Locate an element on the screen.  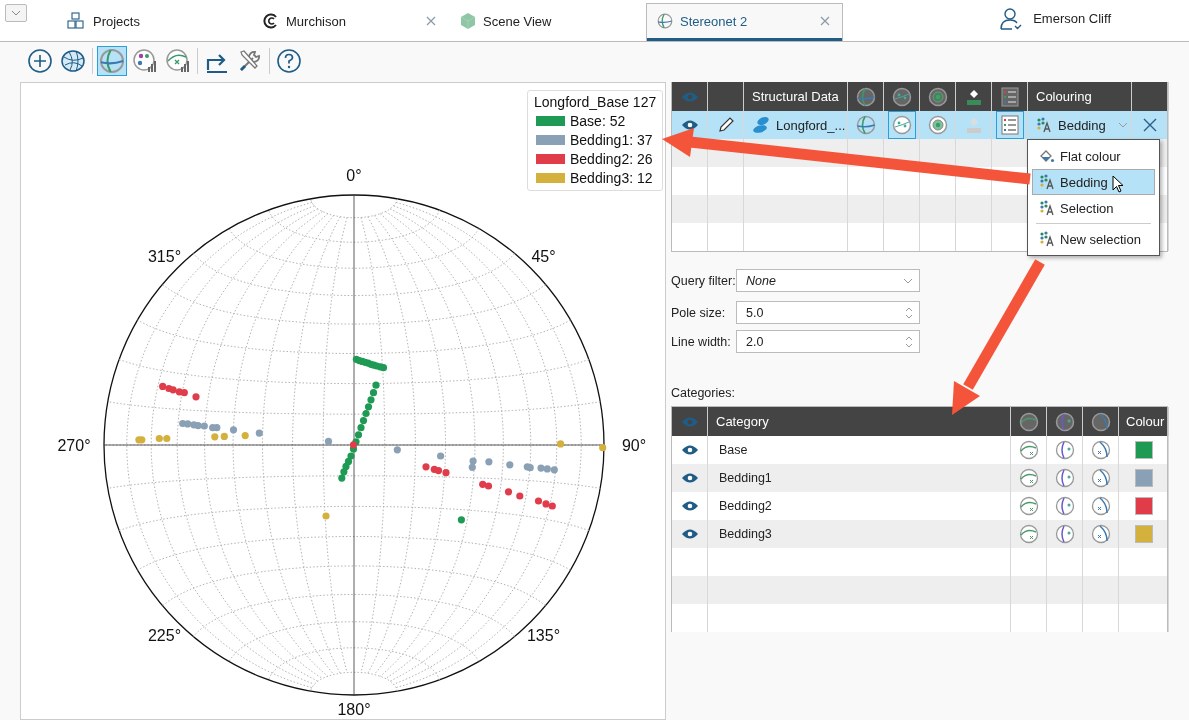
legend-label: Bedding2: 26 is located at coordinates (611, 159).